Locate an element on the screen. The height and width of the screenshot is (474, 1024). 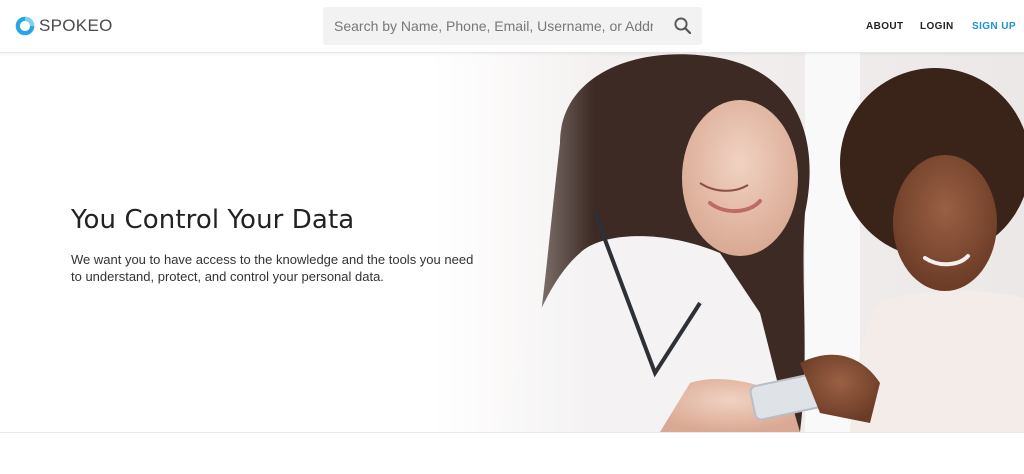
nav-about-link: ABOUT is located at coordinates (885, 26).